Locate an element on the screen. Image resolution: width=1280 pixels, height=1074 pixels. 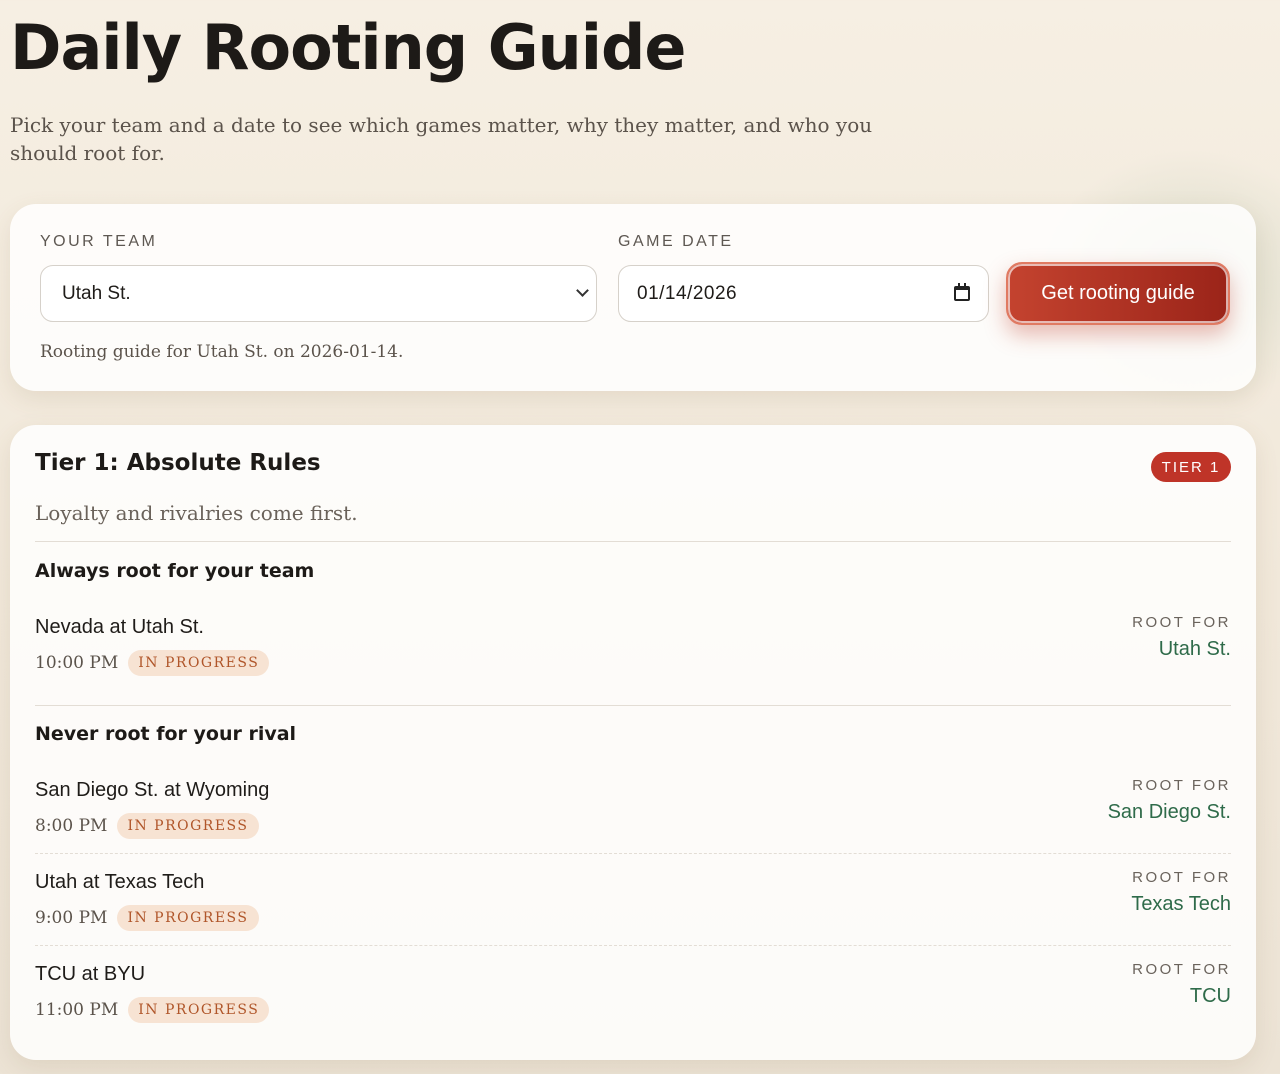
root-for-team: TCU is located at coordinates (1210, 996).